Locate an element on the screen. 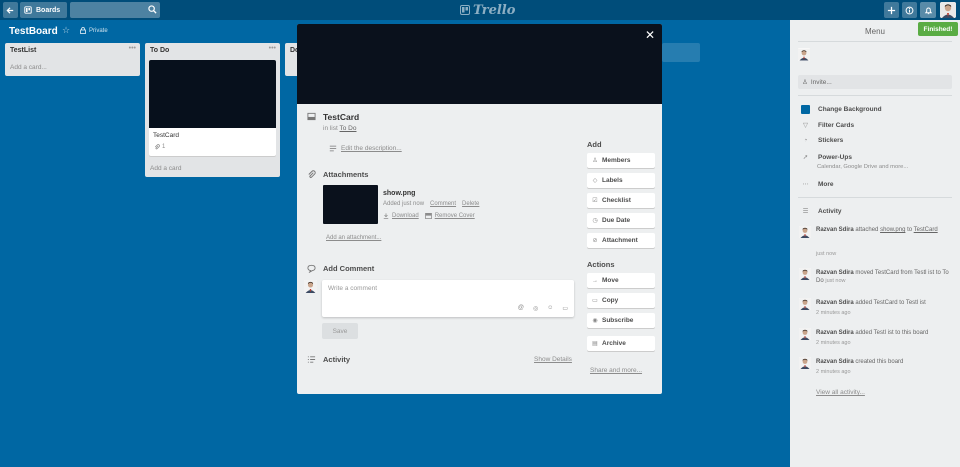 Image resolution: width=960 pixels, height=467 pixels. stickers-item: ◔ Stickers is located at coordinates (822, 140).